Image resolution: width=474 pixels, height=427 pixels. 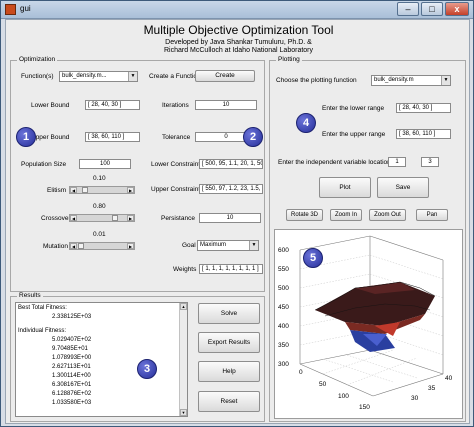 What do you see at coordinates (112, 105) in the screenshot?
I see `lower-bound-field: [ 28, 40, 30 ]` at bounding box center [112, 105].